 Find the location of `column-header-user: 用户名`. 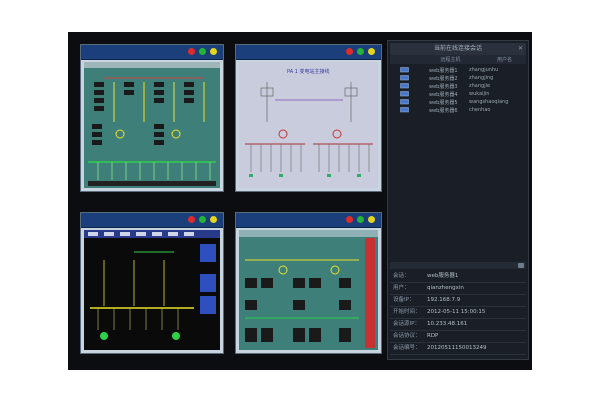

column-header-user: 用户名 is located at coordinates (504, 60).